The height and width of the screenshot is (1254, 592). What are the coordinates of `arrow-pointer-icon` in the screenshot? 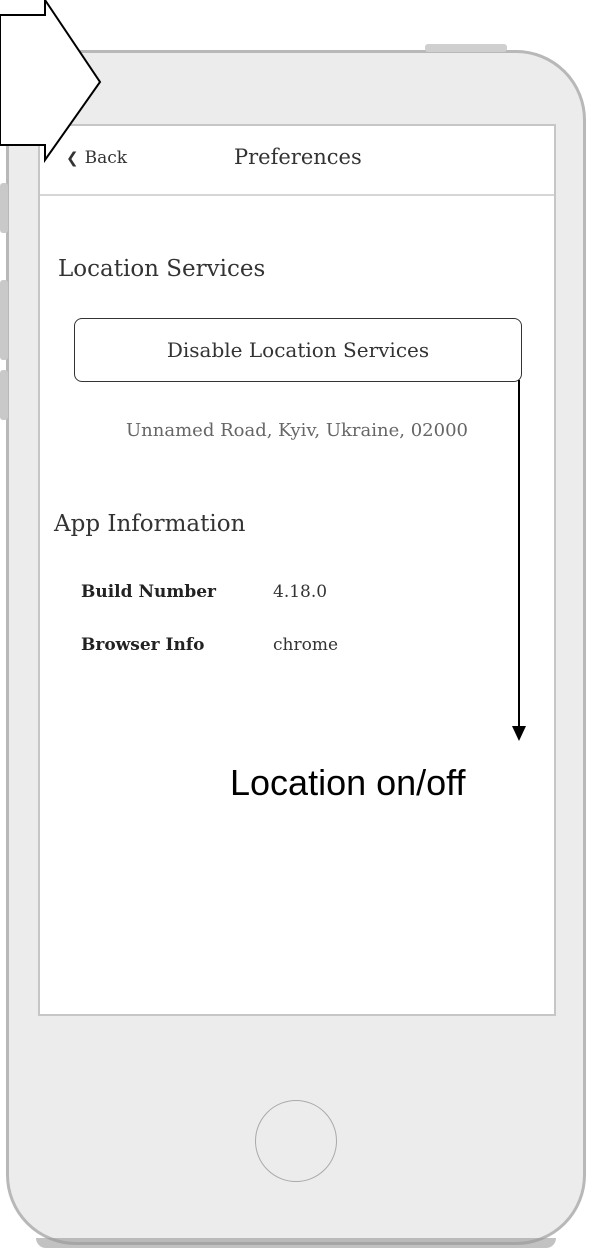 It's located at (51, 82).